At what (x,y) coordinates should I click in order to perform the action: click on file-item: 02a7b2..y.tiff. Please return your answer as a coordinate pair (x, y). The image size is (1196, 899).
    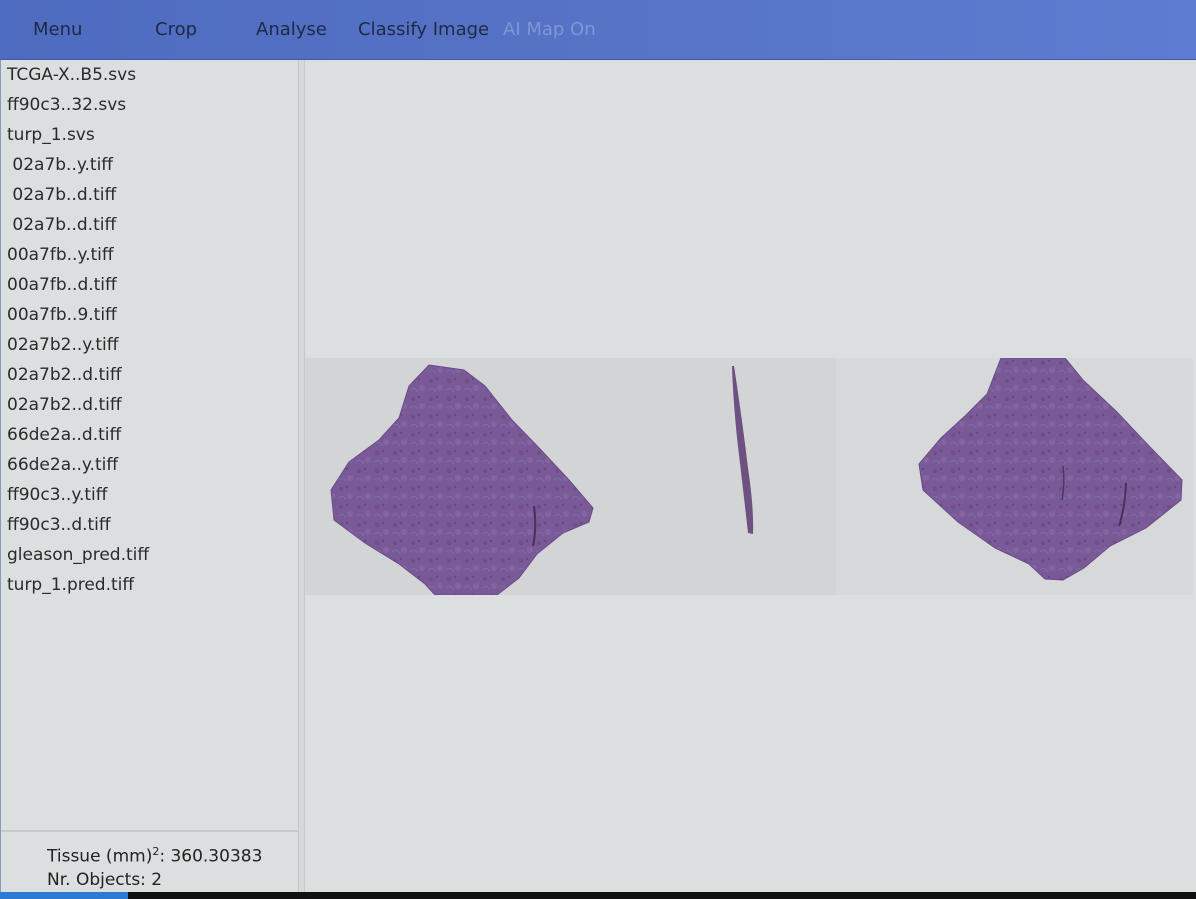
    Looking at the image, I should click on (150, 345).